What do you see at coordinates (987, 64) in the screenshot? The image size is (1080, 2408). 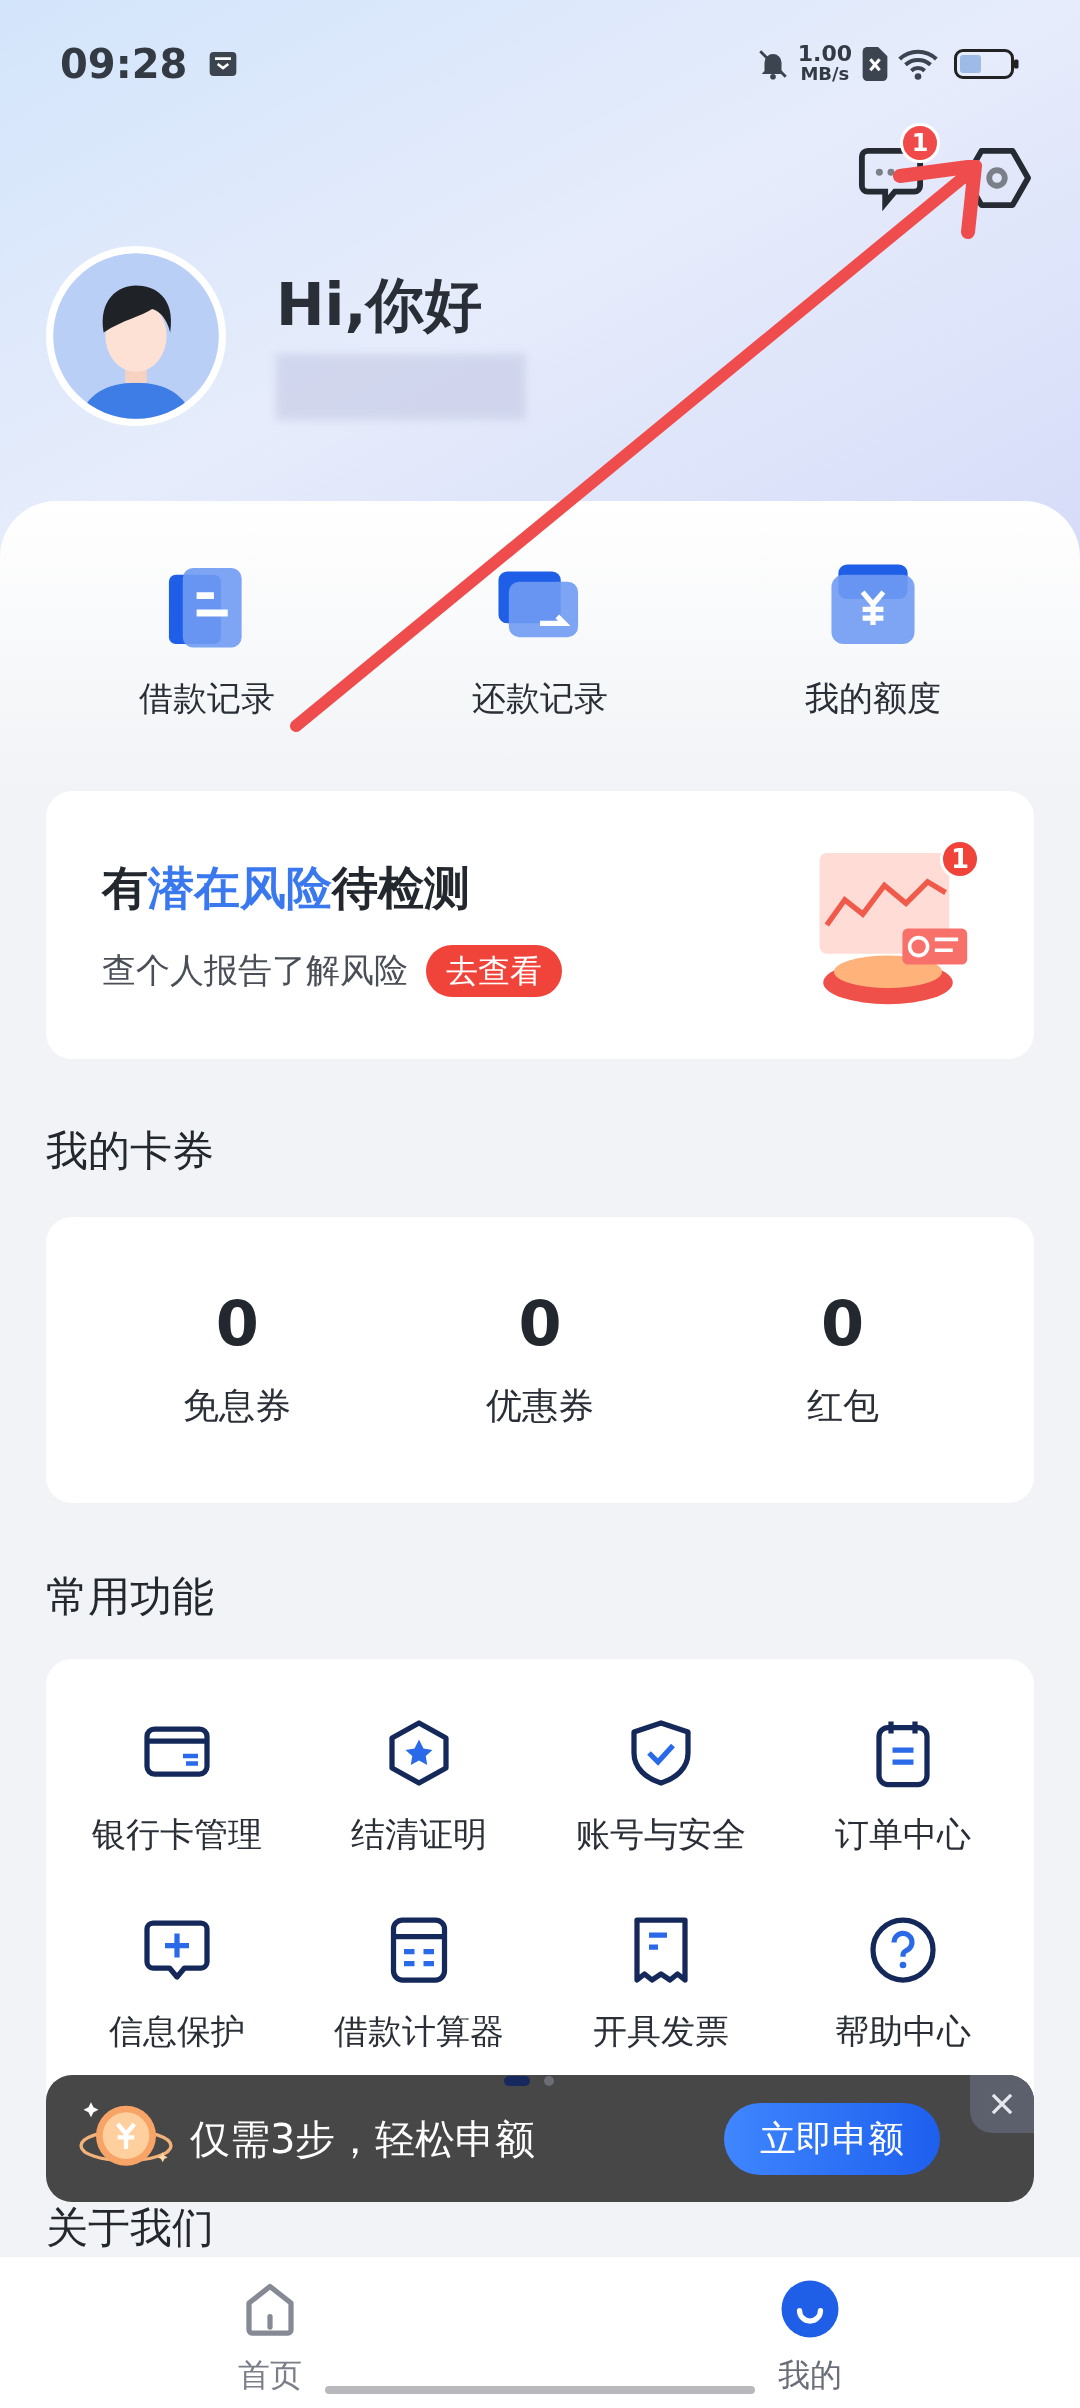 I see `battery-icon` at bounding box center [987, 64].